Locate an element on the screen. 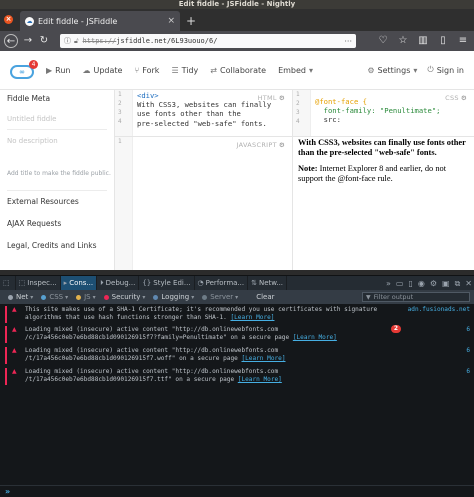 The image size is (474, 497). page-actions-icon: ··· is located at coordinates (348, 41).